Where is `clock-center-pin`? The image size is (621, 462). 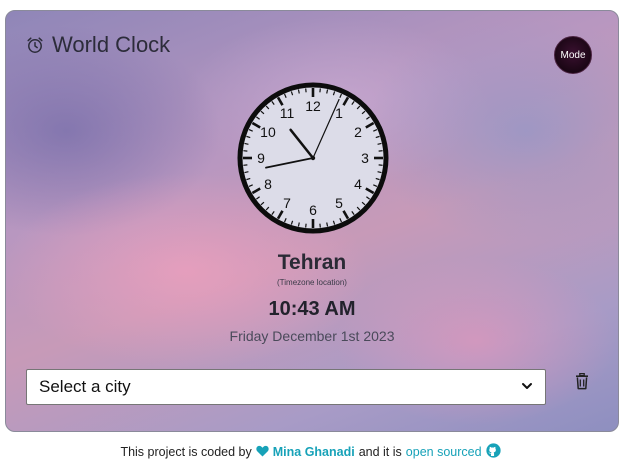 clock-center-pin is located at coordinates (313, 158).